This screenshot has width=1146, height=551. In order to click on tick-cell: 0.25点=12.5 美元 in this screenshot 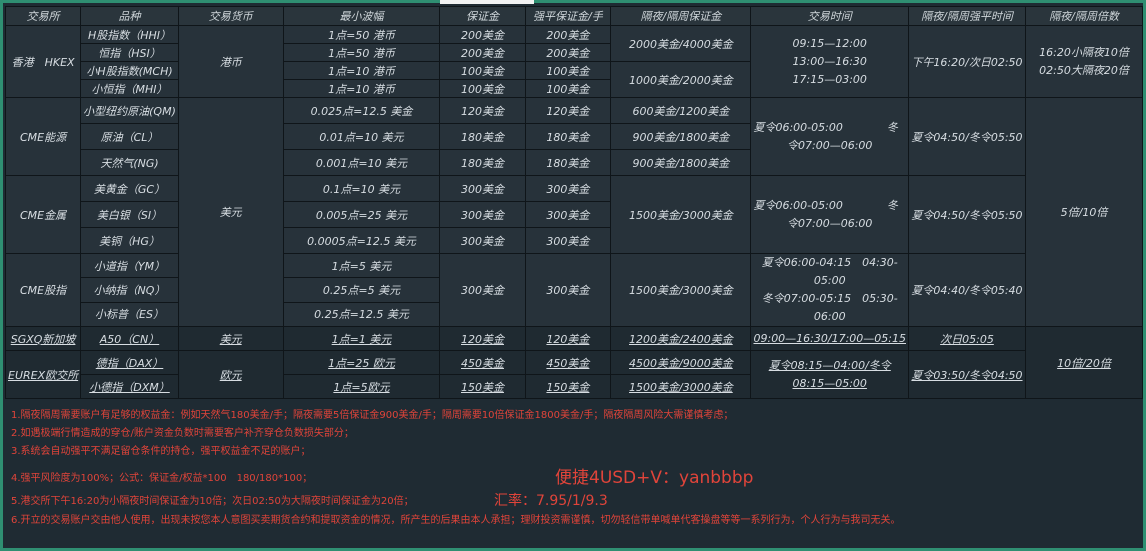, I will do `click(361, 314)`.